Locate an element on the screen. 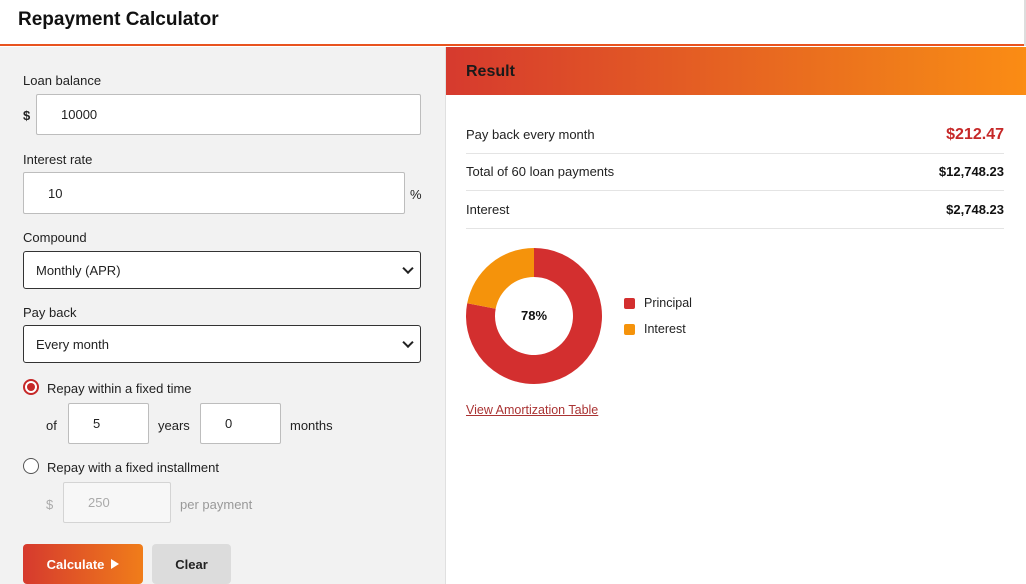  result-row-monthly: Pay back every month $212.47 is located at coordinates (735, 135).